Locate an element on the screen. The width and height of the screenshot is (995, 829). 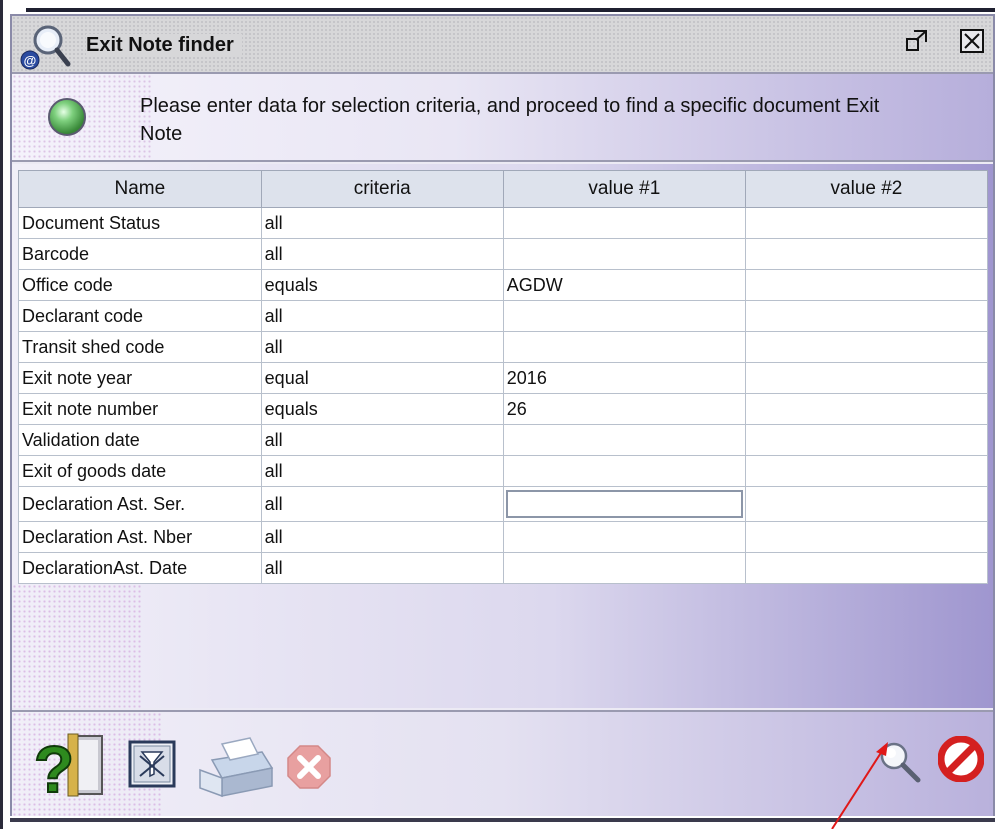
table-header-row: Name criteria value #1 value #2 is located at coordinates (503, 189).